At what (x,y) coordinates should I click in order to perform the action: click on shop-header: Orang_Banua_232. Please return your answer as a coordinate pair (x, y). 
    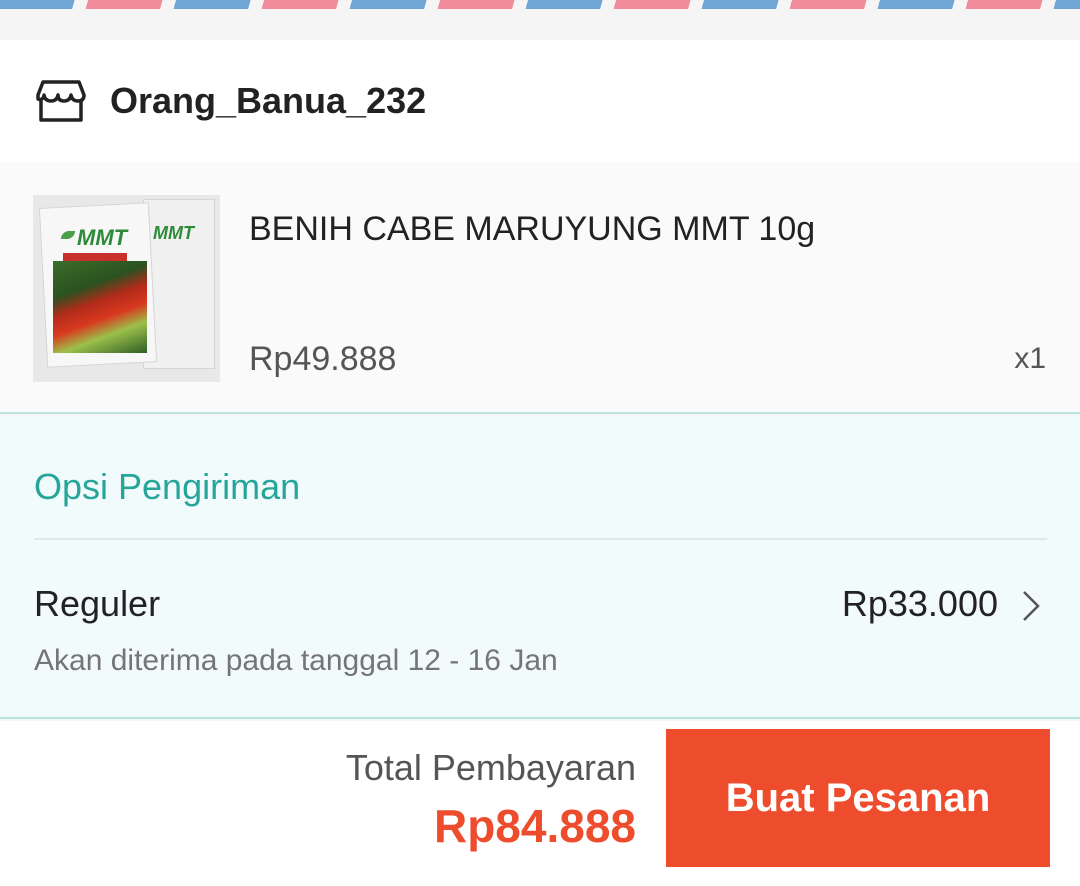
    Looking at the image, I should click on (540, 101).